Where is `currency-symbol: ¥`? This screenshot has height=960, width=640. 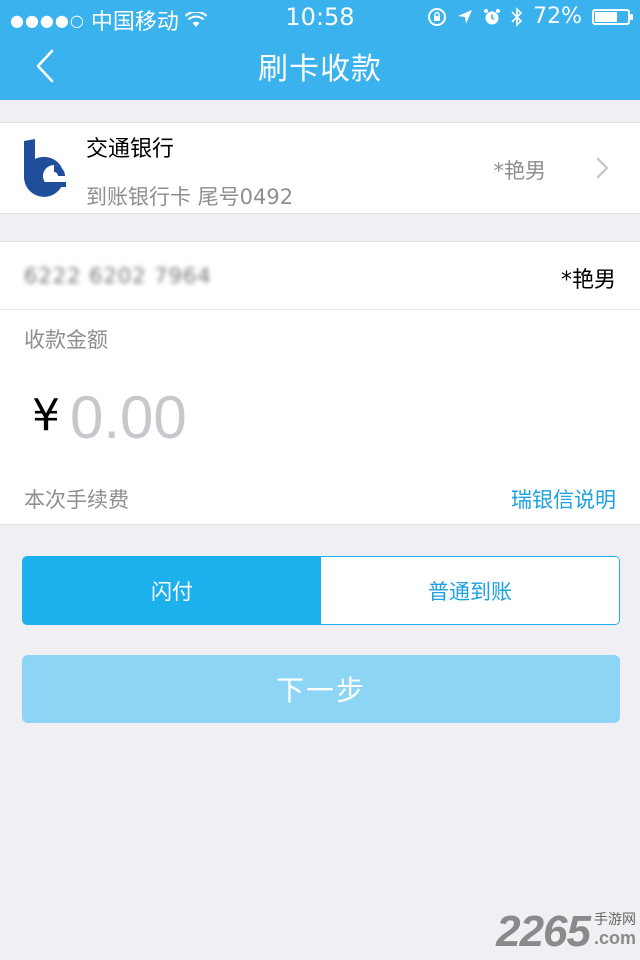 currency-symbol: ¥ is located at coordinates (46, 415).